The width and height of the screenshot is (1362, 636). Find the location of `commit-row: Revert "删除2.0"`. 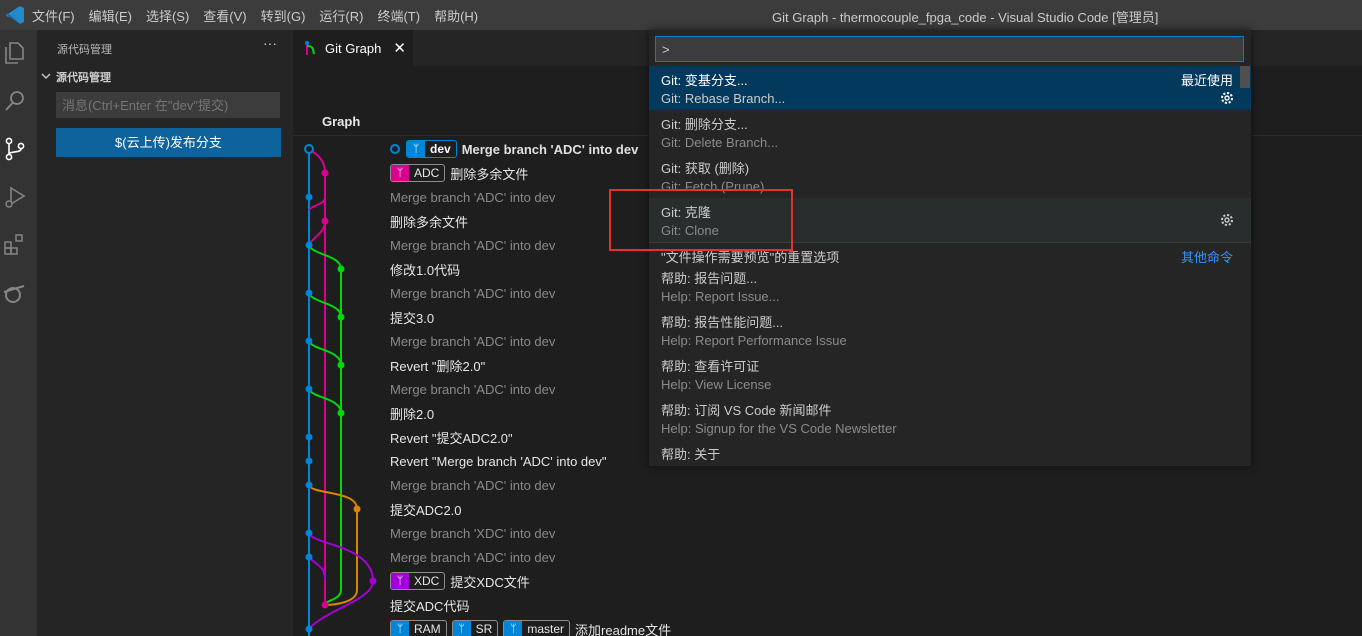

commit-row: Revert "删除2.0" is located at coordinates (540, 365).